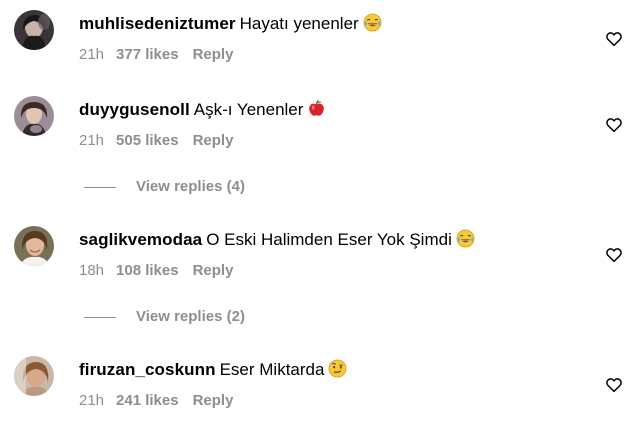 The width and height of the screenshot is (635, 426). What do you see at coordinates (147, 141) in the screenshot?
I see `likes-count: 505 likes` at bounding box center [147, 141].